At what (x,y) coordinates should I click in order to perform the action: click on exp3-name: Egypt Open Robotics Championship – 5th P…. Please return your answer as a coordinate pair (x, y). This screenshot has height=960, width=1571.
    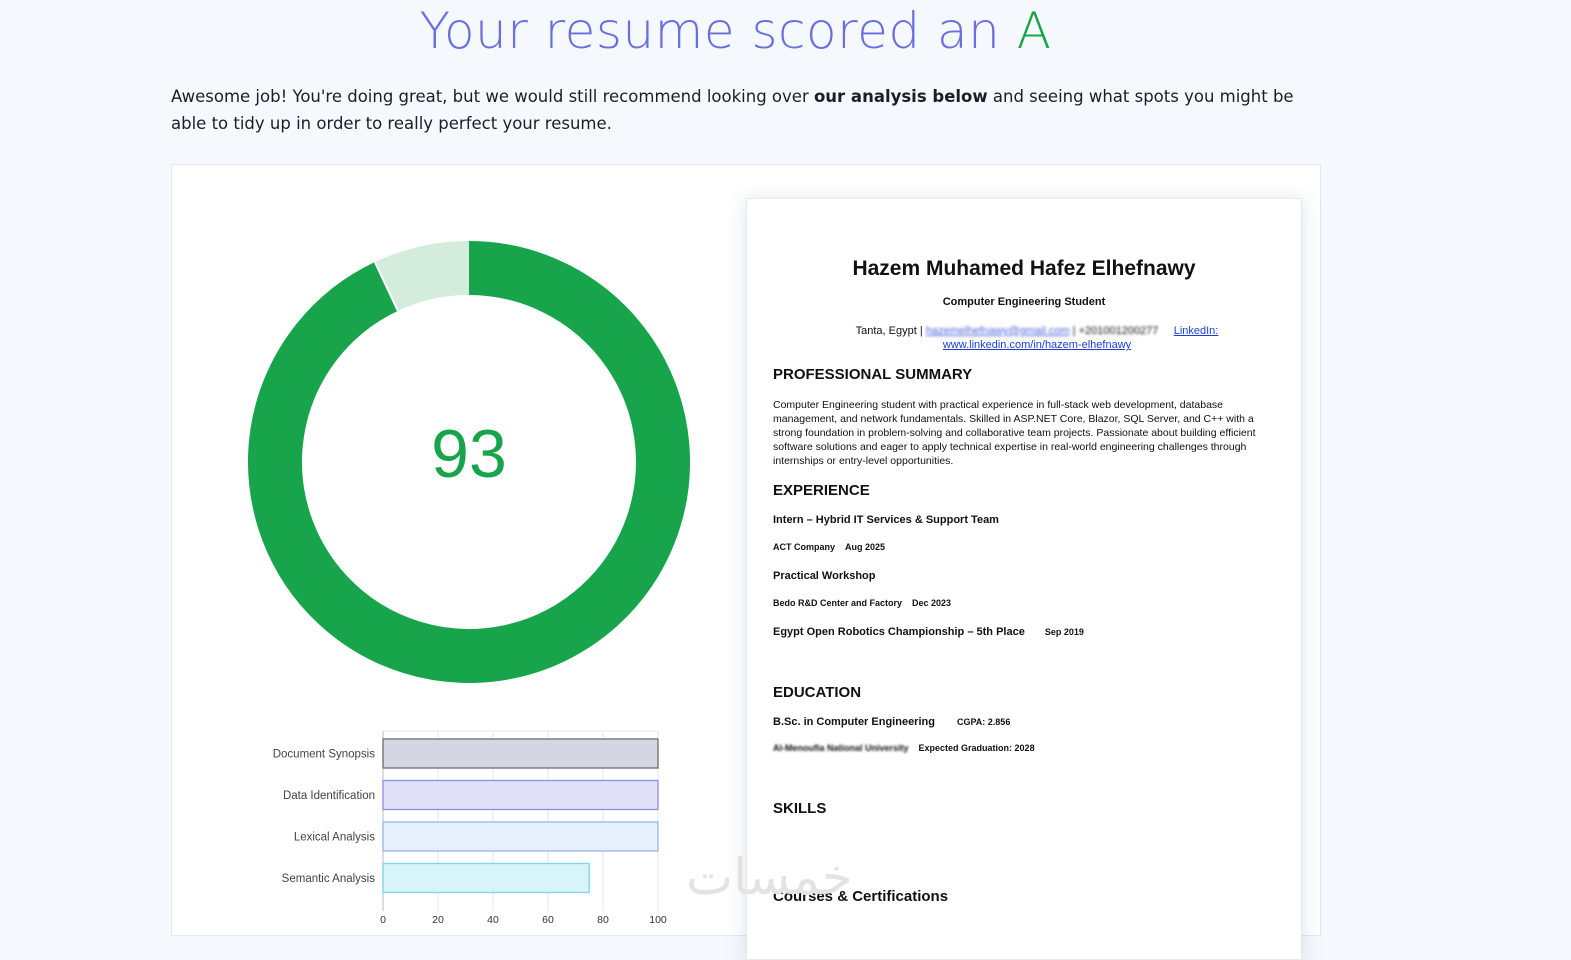
    Looking at the image, I should click on (899, 632).